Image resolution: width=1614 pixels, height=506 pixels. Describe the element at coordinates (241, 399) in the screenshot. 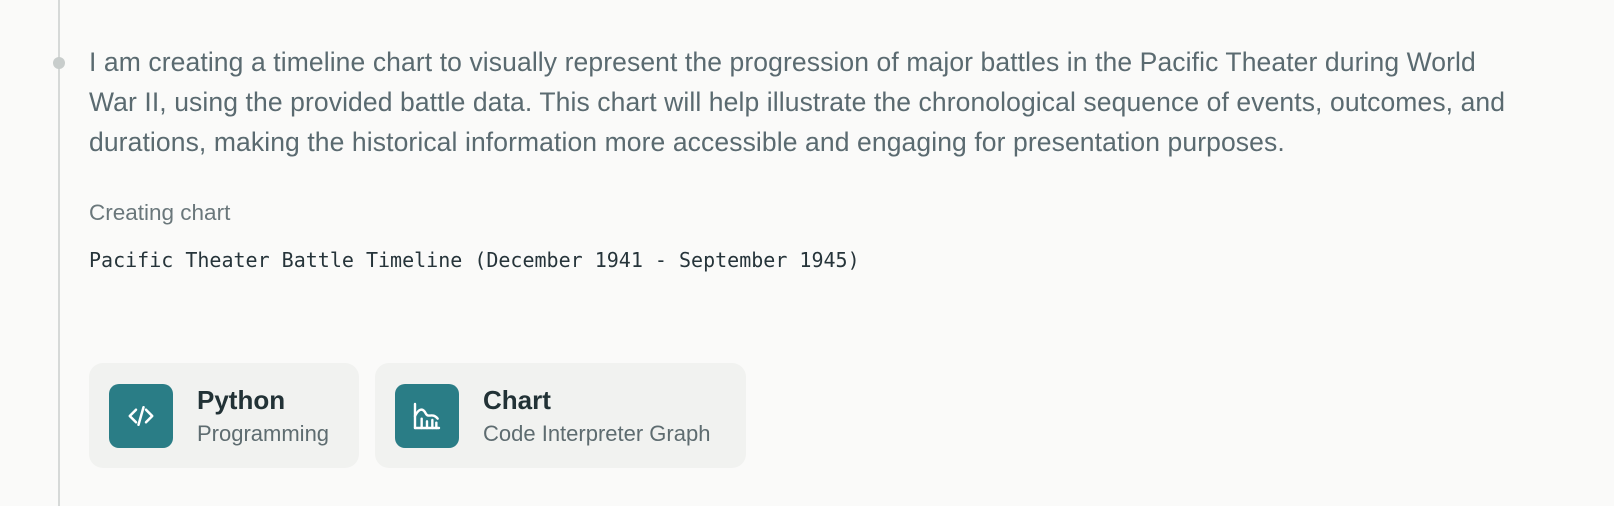

I see `tool-name: Python` at that location.